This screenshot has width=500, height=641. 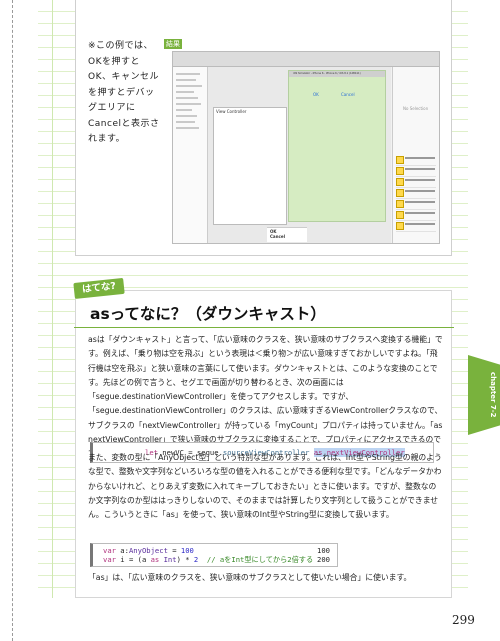 I want to click on code-text: a:, so click(x=122, y=550).